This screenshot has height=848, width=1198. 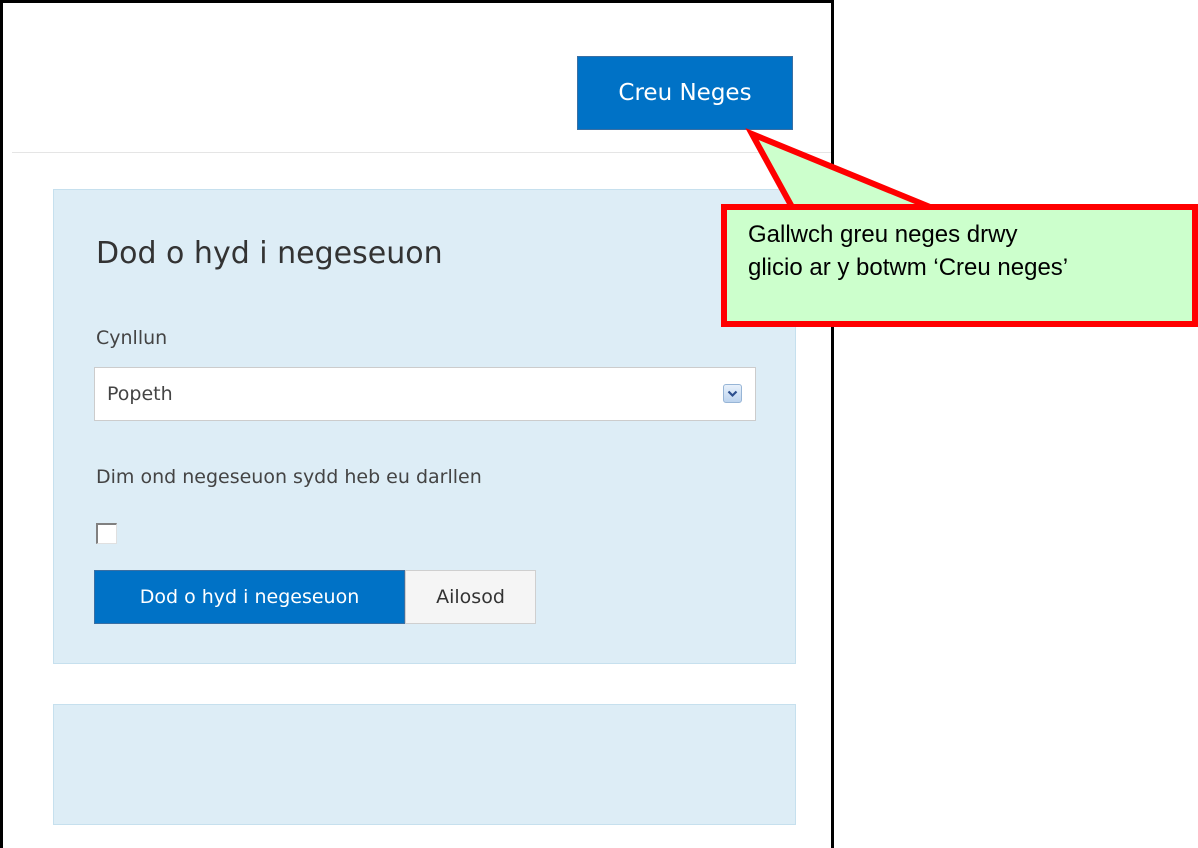 What do you see at coordinates (249, 597) in the screenshot?
I see `find-messages-button: Dod o hyd i negeseuon` at bounding box center [249, 597].